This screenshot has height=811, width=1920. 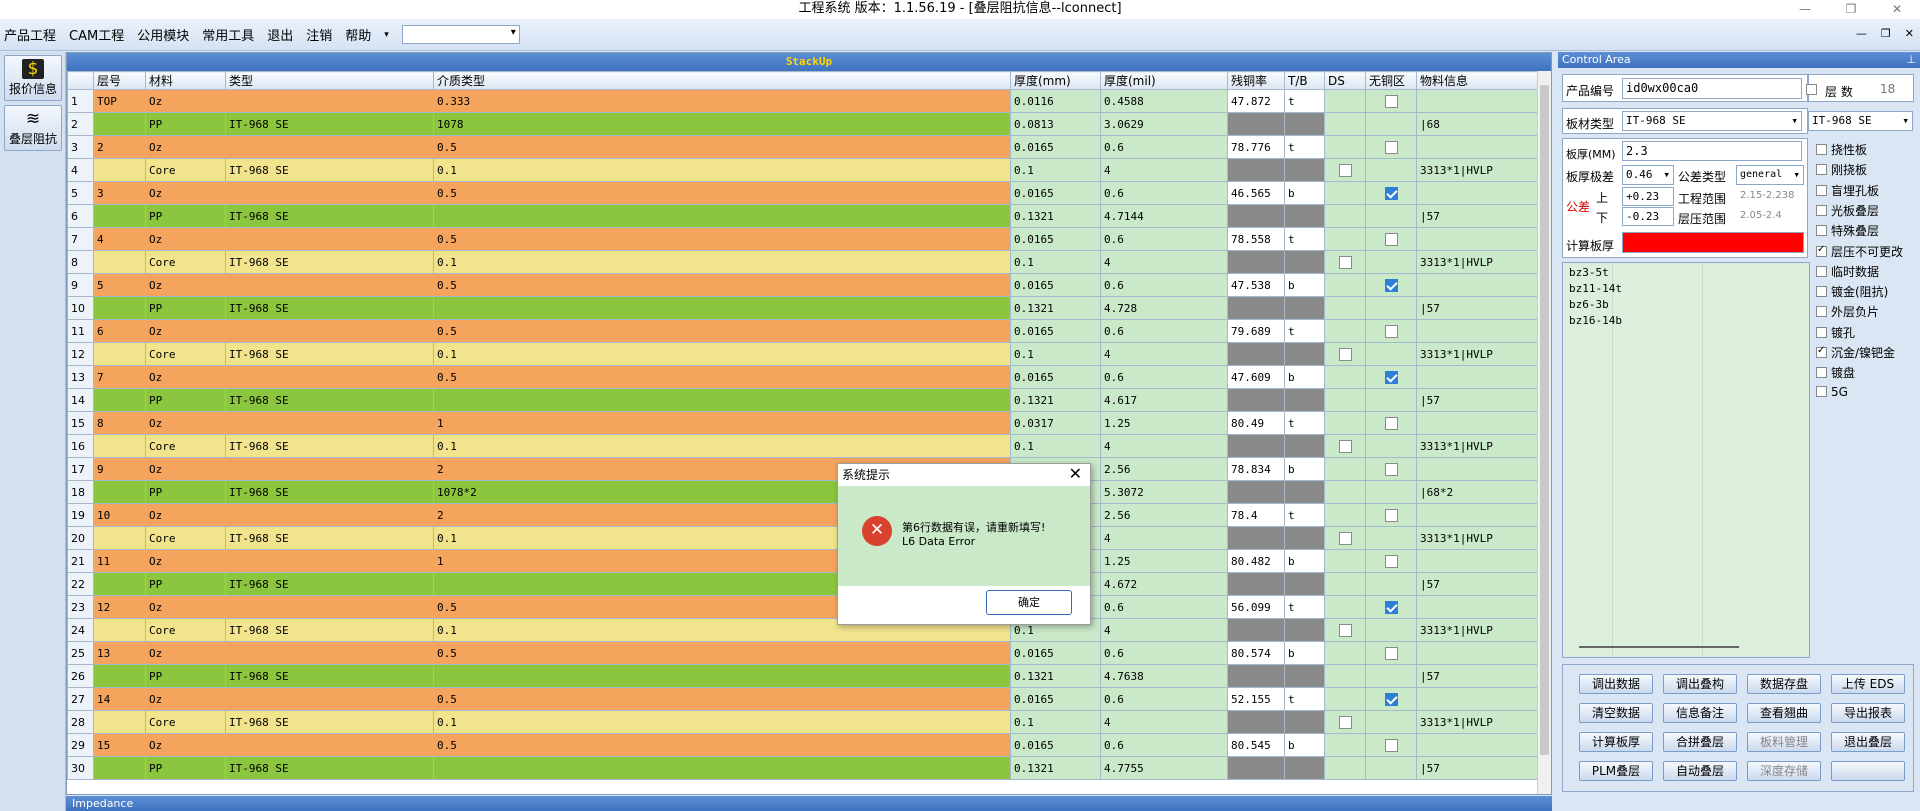 I want to click on ds-checkbox, so click(x=1345, y=722).